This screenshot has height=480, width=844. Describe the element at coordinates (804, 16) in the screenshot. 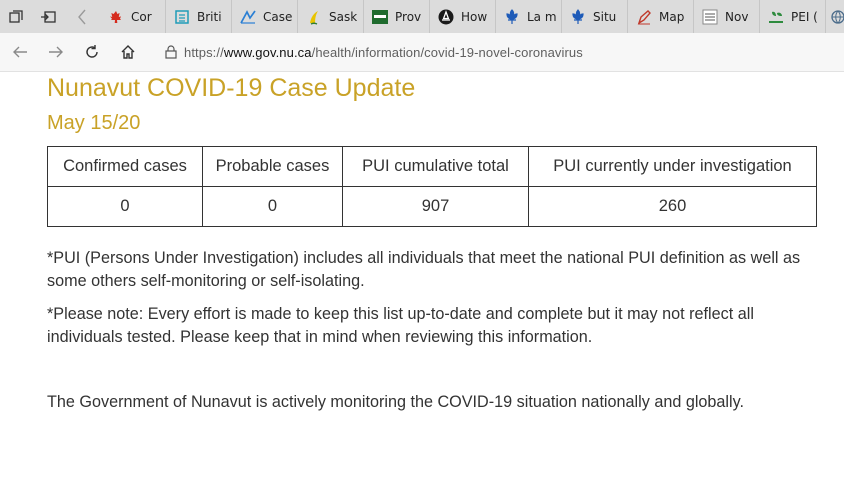

I see `tab-title: PEI (` at that location.